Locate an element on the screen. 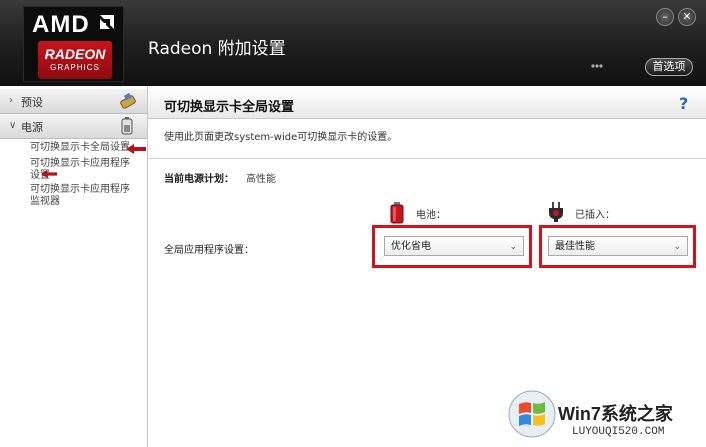 Image resolution: width=706 pixels, height=447 pixels. amd-arrow-icon is located at coordinates (107, 22).